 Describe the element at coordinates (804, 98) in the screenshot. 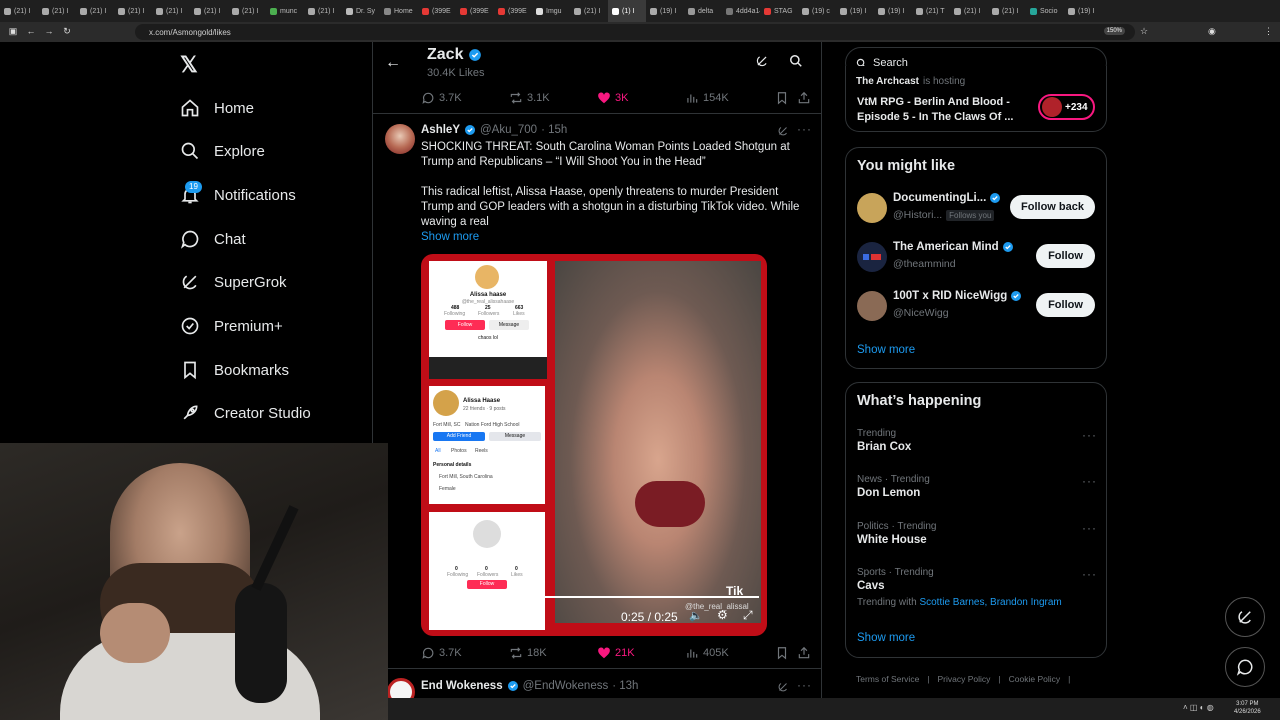

I see `share-icon` at that location.